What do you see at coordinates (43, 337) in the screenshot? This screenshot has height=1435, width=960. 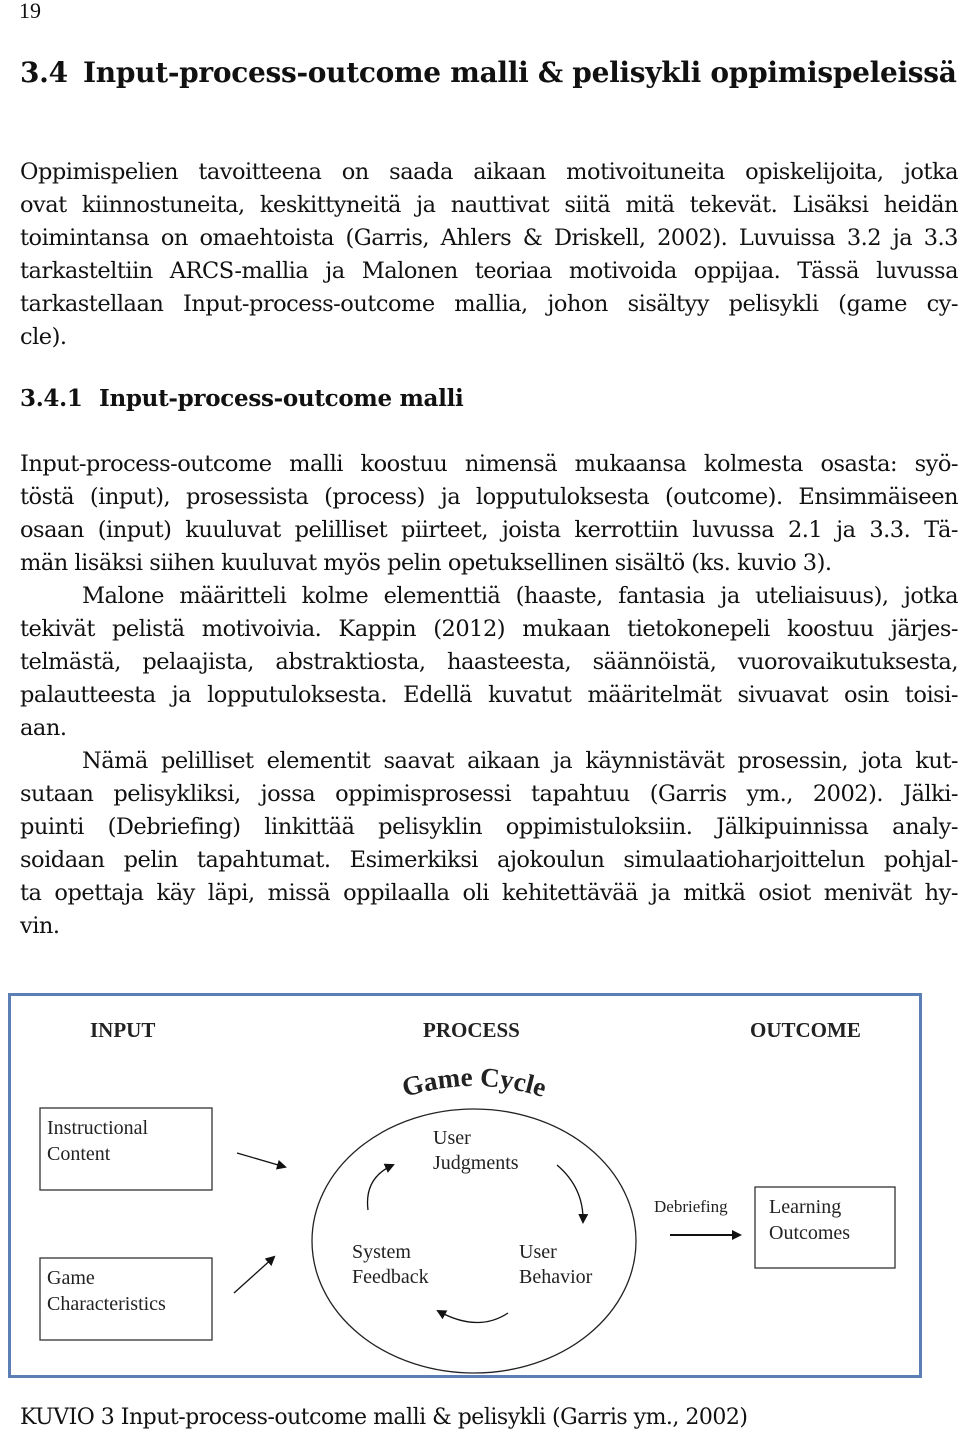 I see `text-line: cle).` at bounding box center [43, 337].